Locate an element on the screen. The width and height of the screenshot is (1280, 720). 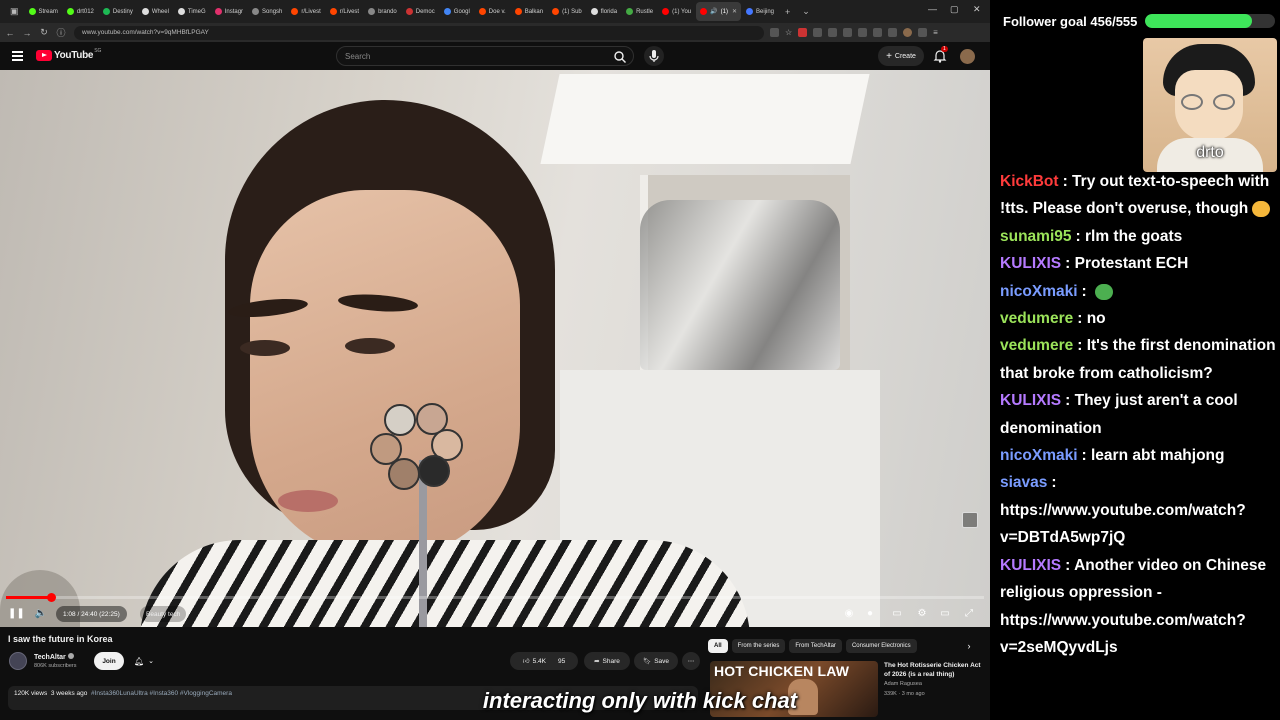
filter-chip: Consumer Electronics is located at coordinates (881, 646).